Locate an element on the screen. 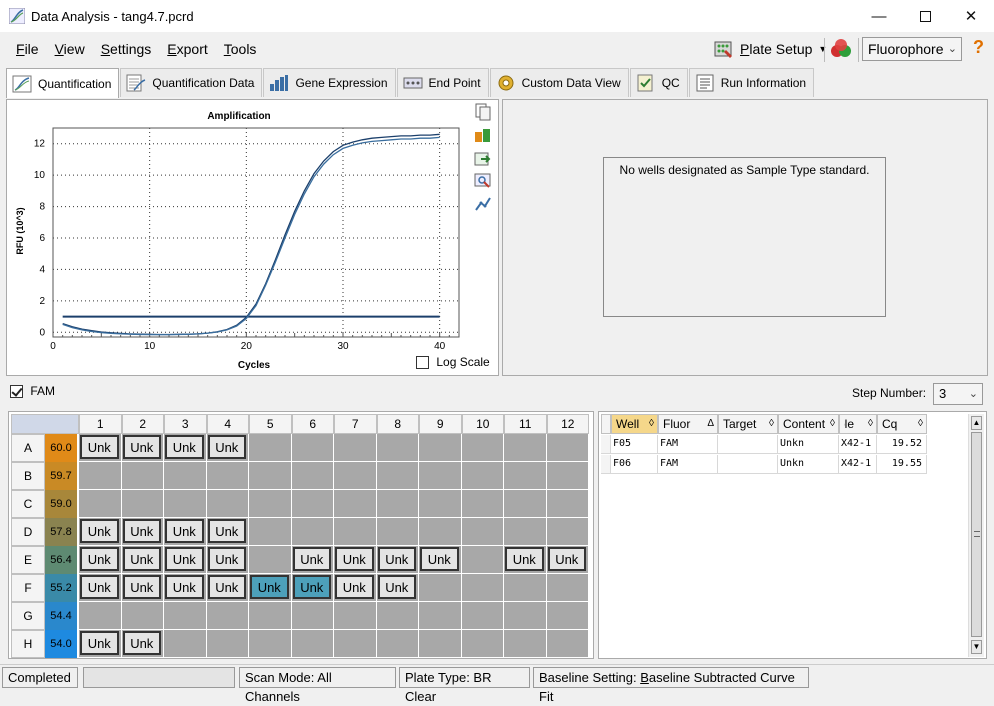 Image resolution: width=994 pixels, height=706 pixels. row-selector-header is located at coordinates (606, 424).